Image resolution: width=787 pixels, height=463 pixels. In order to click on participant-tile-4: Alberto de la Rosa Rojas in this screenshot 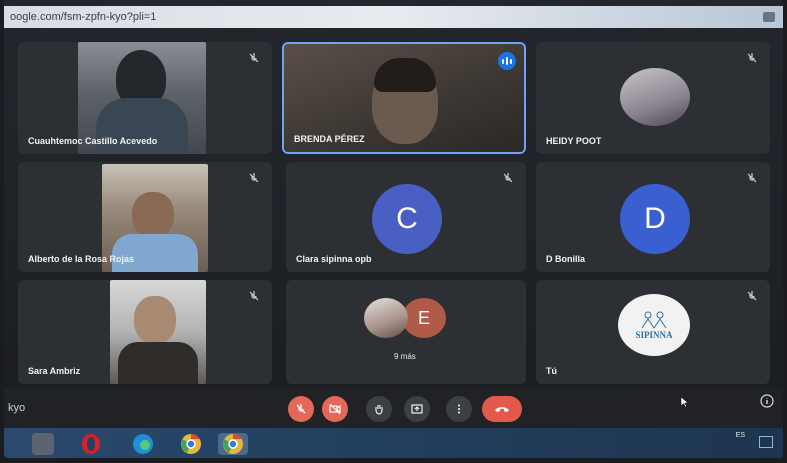, I will do `click(145, 217)`.